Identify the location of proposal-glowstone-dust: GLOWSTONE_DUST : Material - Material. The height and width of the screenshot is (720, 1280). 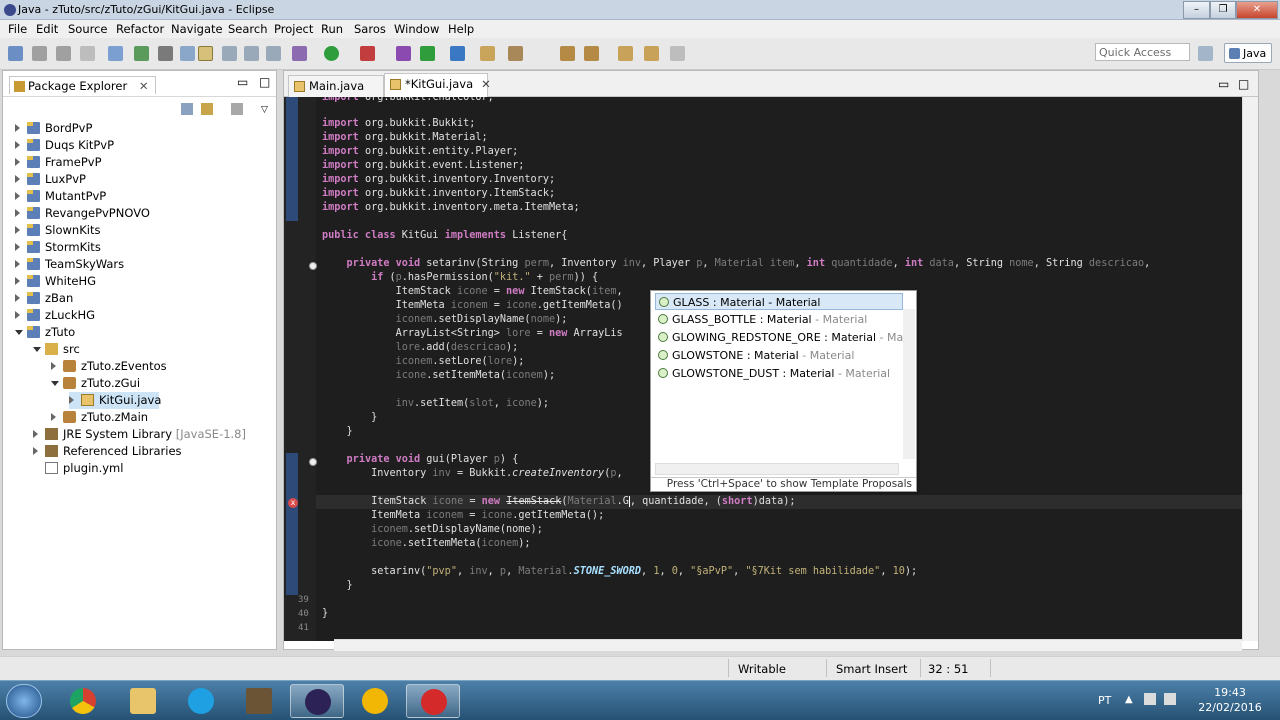
(779, 373).